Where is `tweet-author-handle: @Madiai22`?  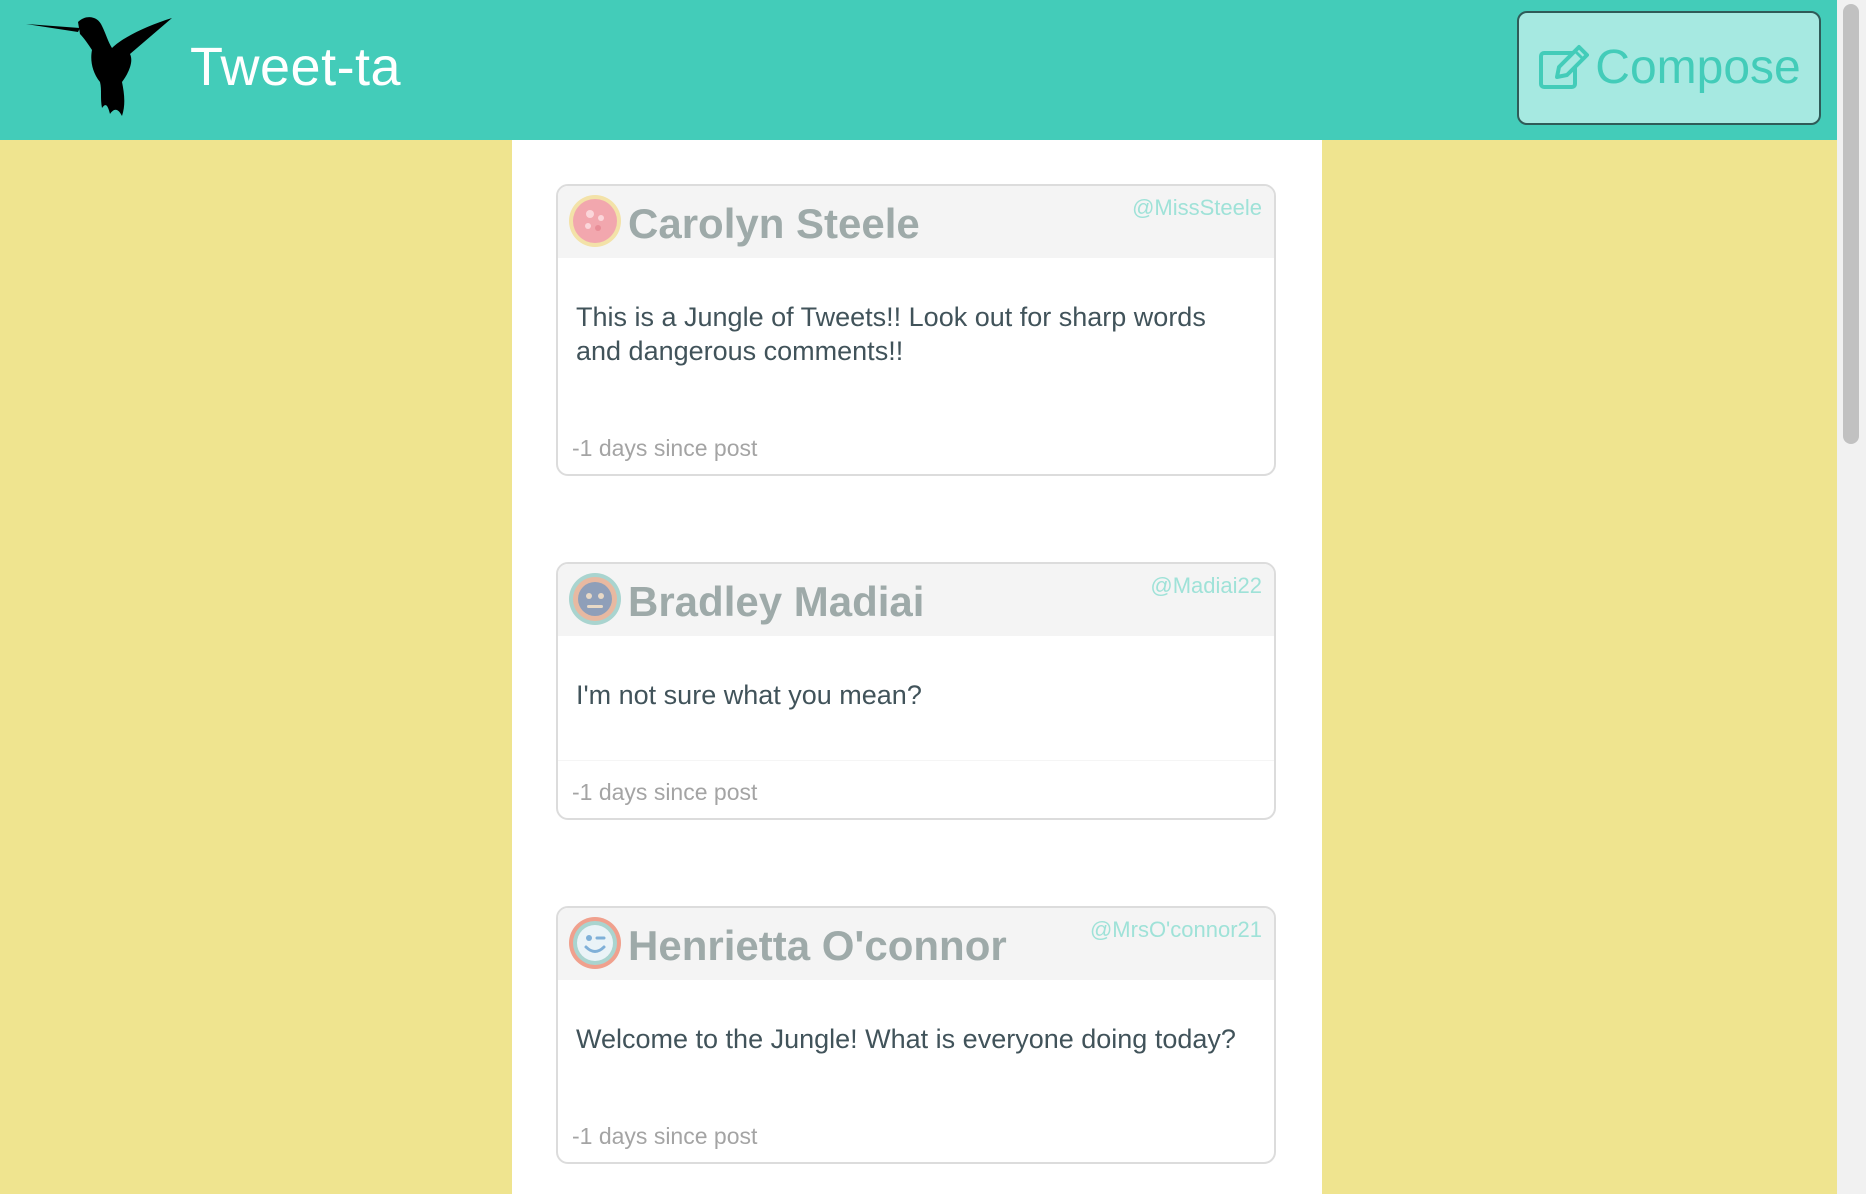
tweet-author-handle: @Madiai22 is located at coordinates (1206, 586).